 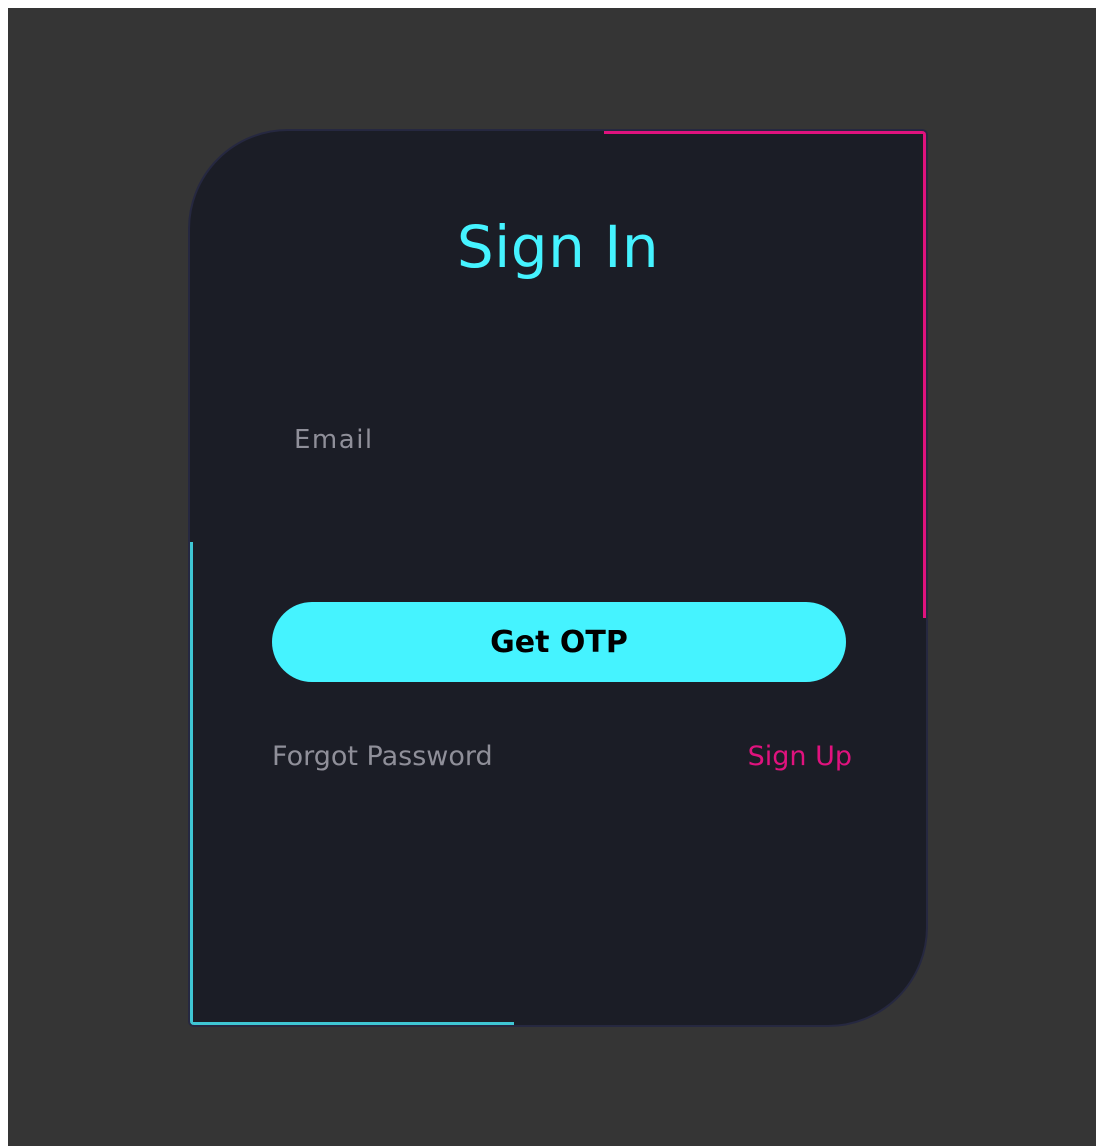 What do you see at coordinates (924, 374) in the screenshot?
I see `card-accent-pink-right` at bounding box center [924, 374].